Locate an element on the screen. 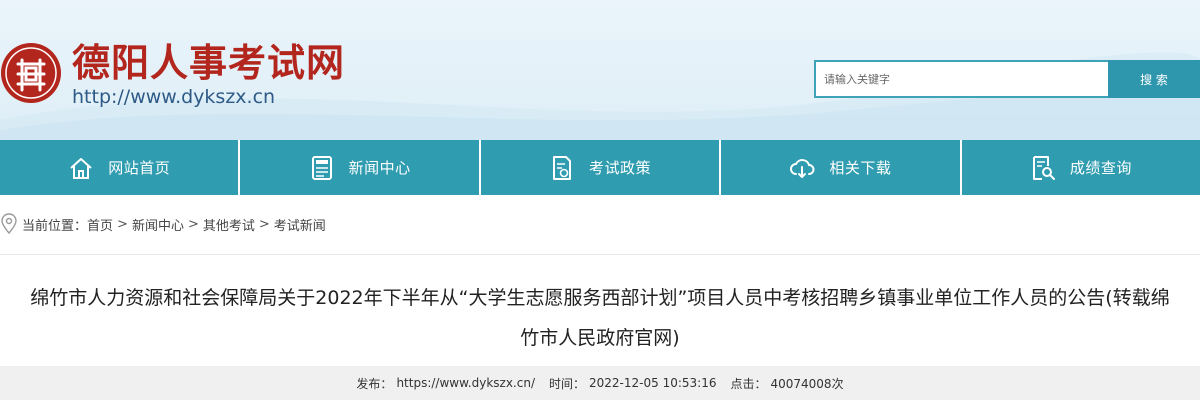  breadcrumb-link-news-center: 新闻中心 is located at coordinates (158, 224).